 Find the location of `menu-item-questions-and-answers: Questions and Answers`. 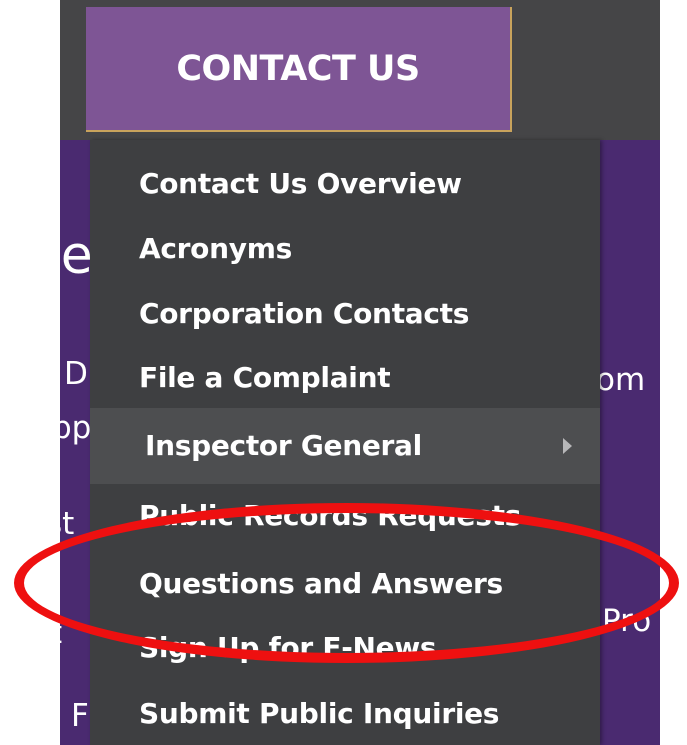

menu-item-questions-and-answers: Questions and Answers is located at coordinates (345, 584).